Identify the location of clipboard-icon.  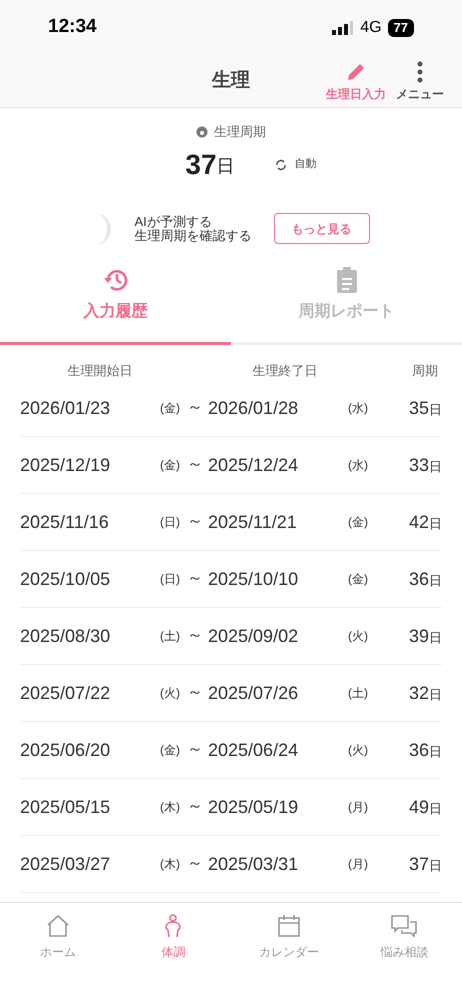
(346, 280).